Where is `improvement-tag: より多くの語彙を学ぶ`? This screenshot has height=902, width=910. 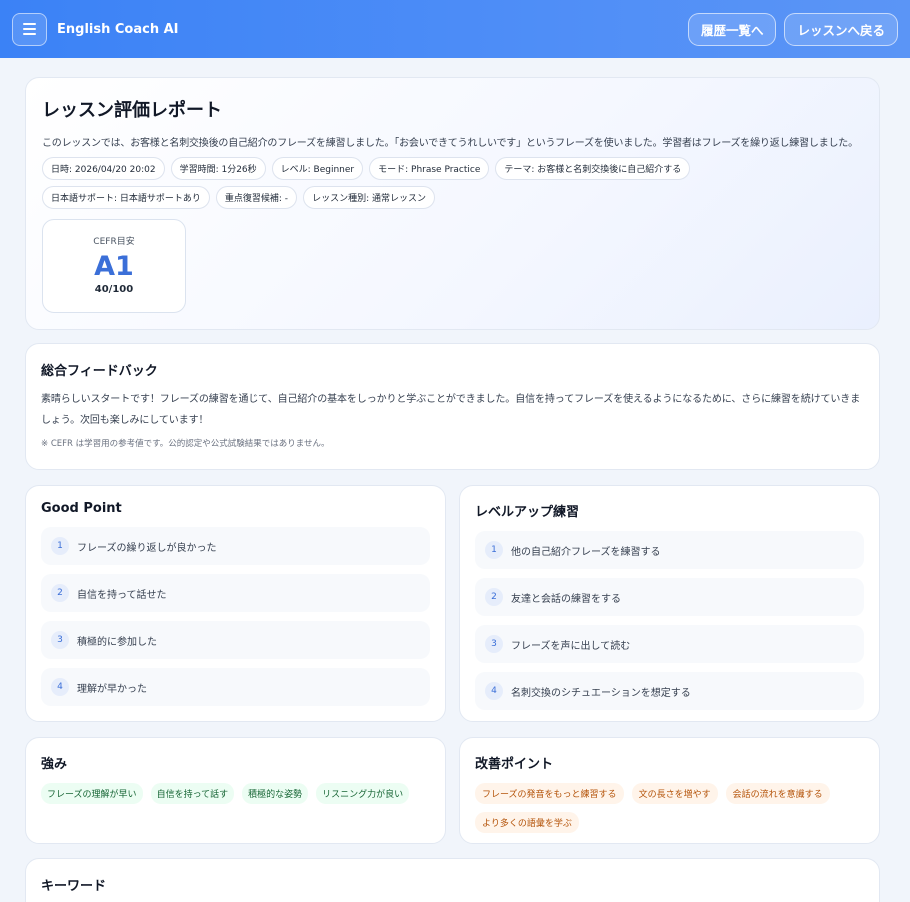
improvement-tag: より多くの語彙を学ぶ is located at coordinates (527, 822).